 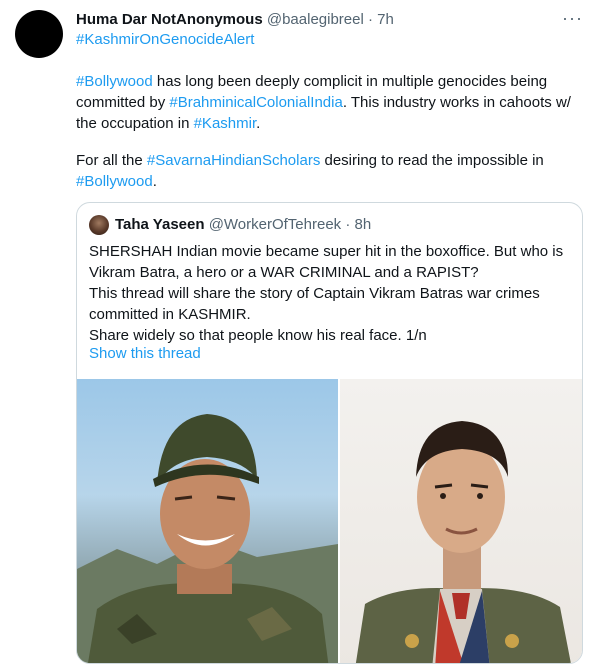 I want to click on more-options-icon: ···, so click(x=572, y=18).